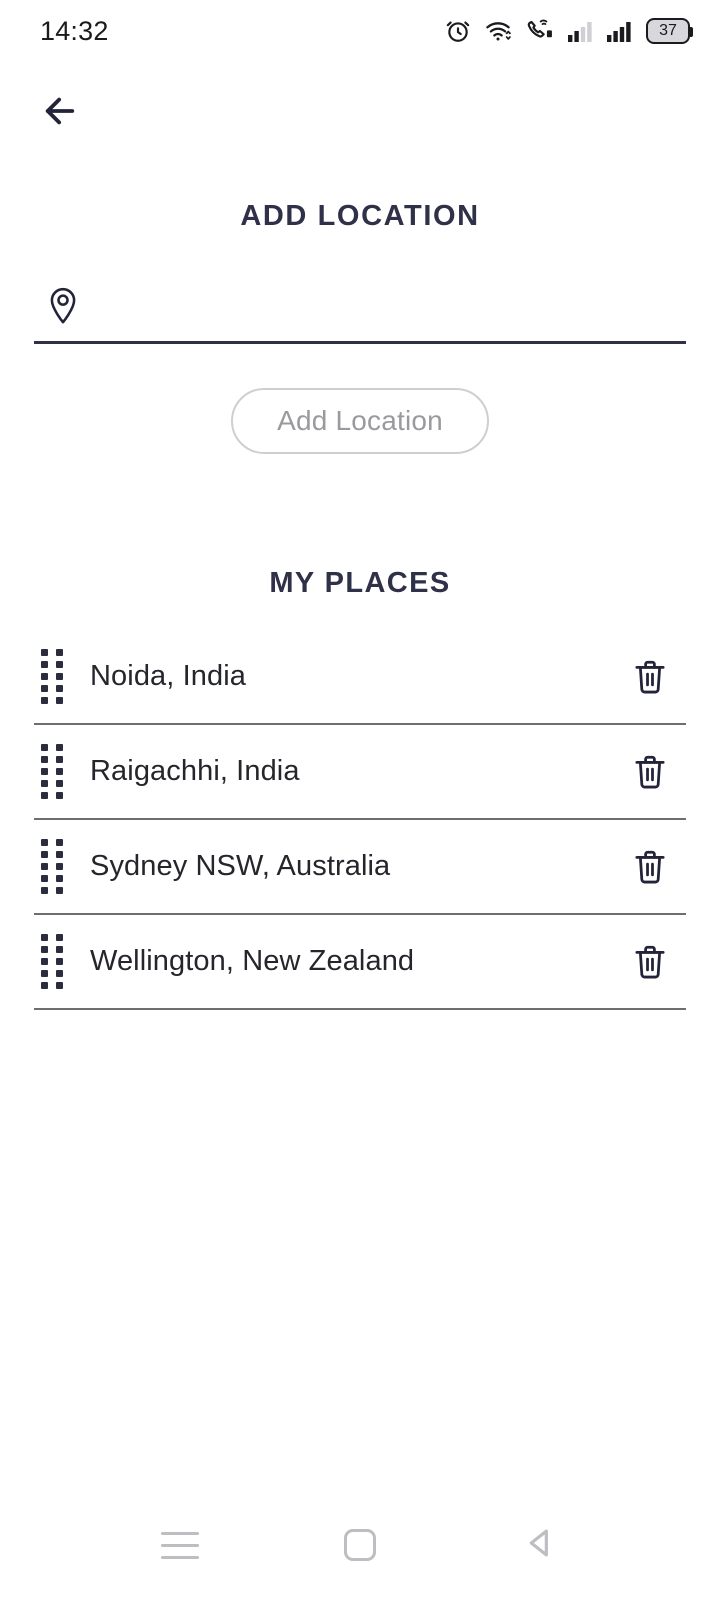 The width and height of the screenshot is (720, 1600). I want to click on recents-button, so click(180, 1545).